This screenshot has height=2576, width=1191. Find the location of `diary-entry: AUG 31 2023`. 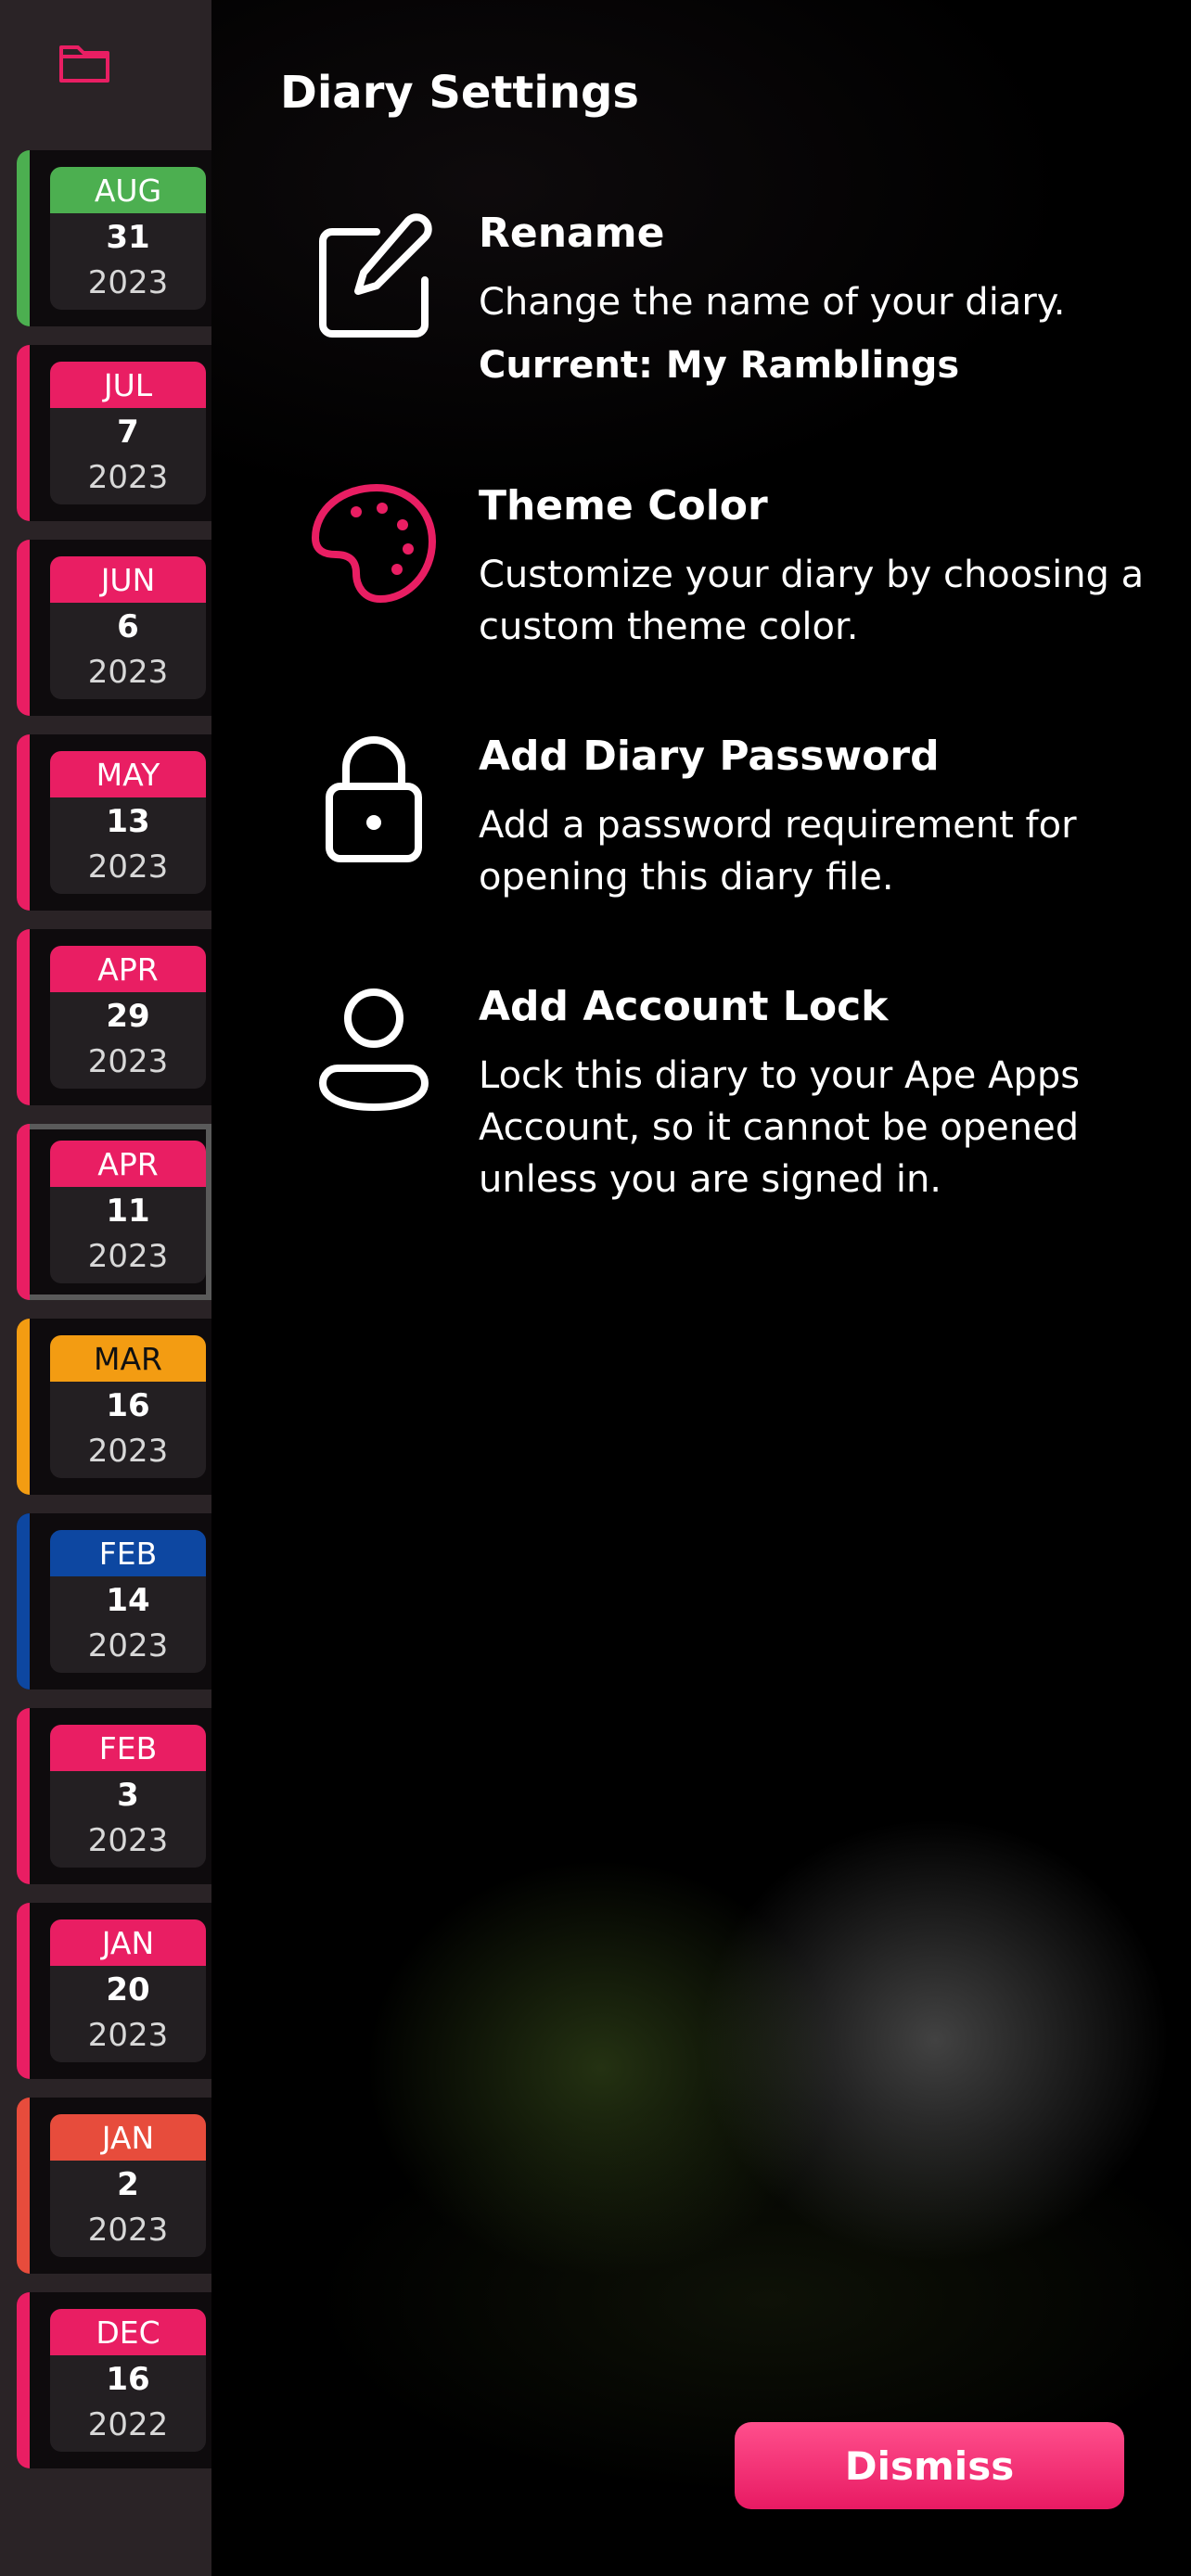

diary-entry: AUG 31 2023 is located at coordinates (114, 238).